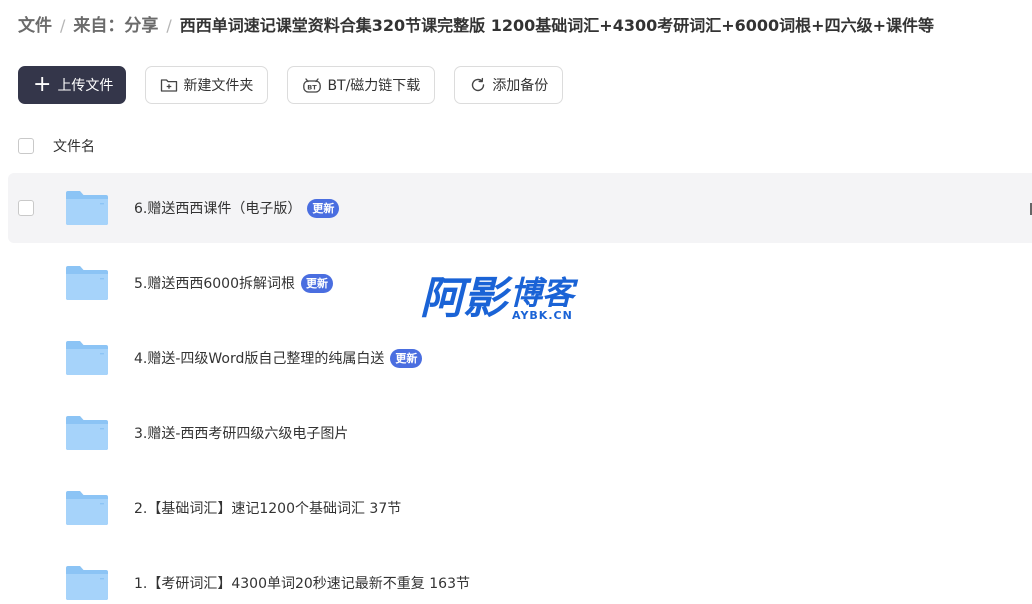  Describe the element at coordinates (85, 86) in the screenshot. I see `upload-button-label: 上传文件` at that location.